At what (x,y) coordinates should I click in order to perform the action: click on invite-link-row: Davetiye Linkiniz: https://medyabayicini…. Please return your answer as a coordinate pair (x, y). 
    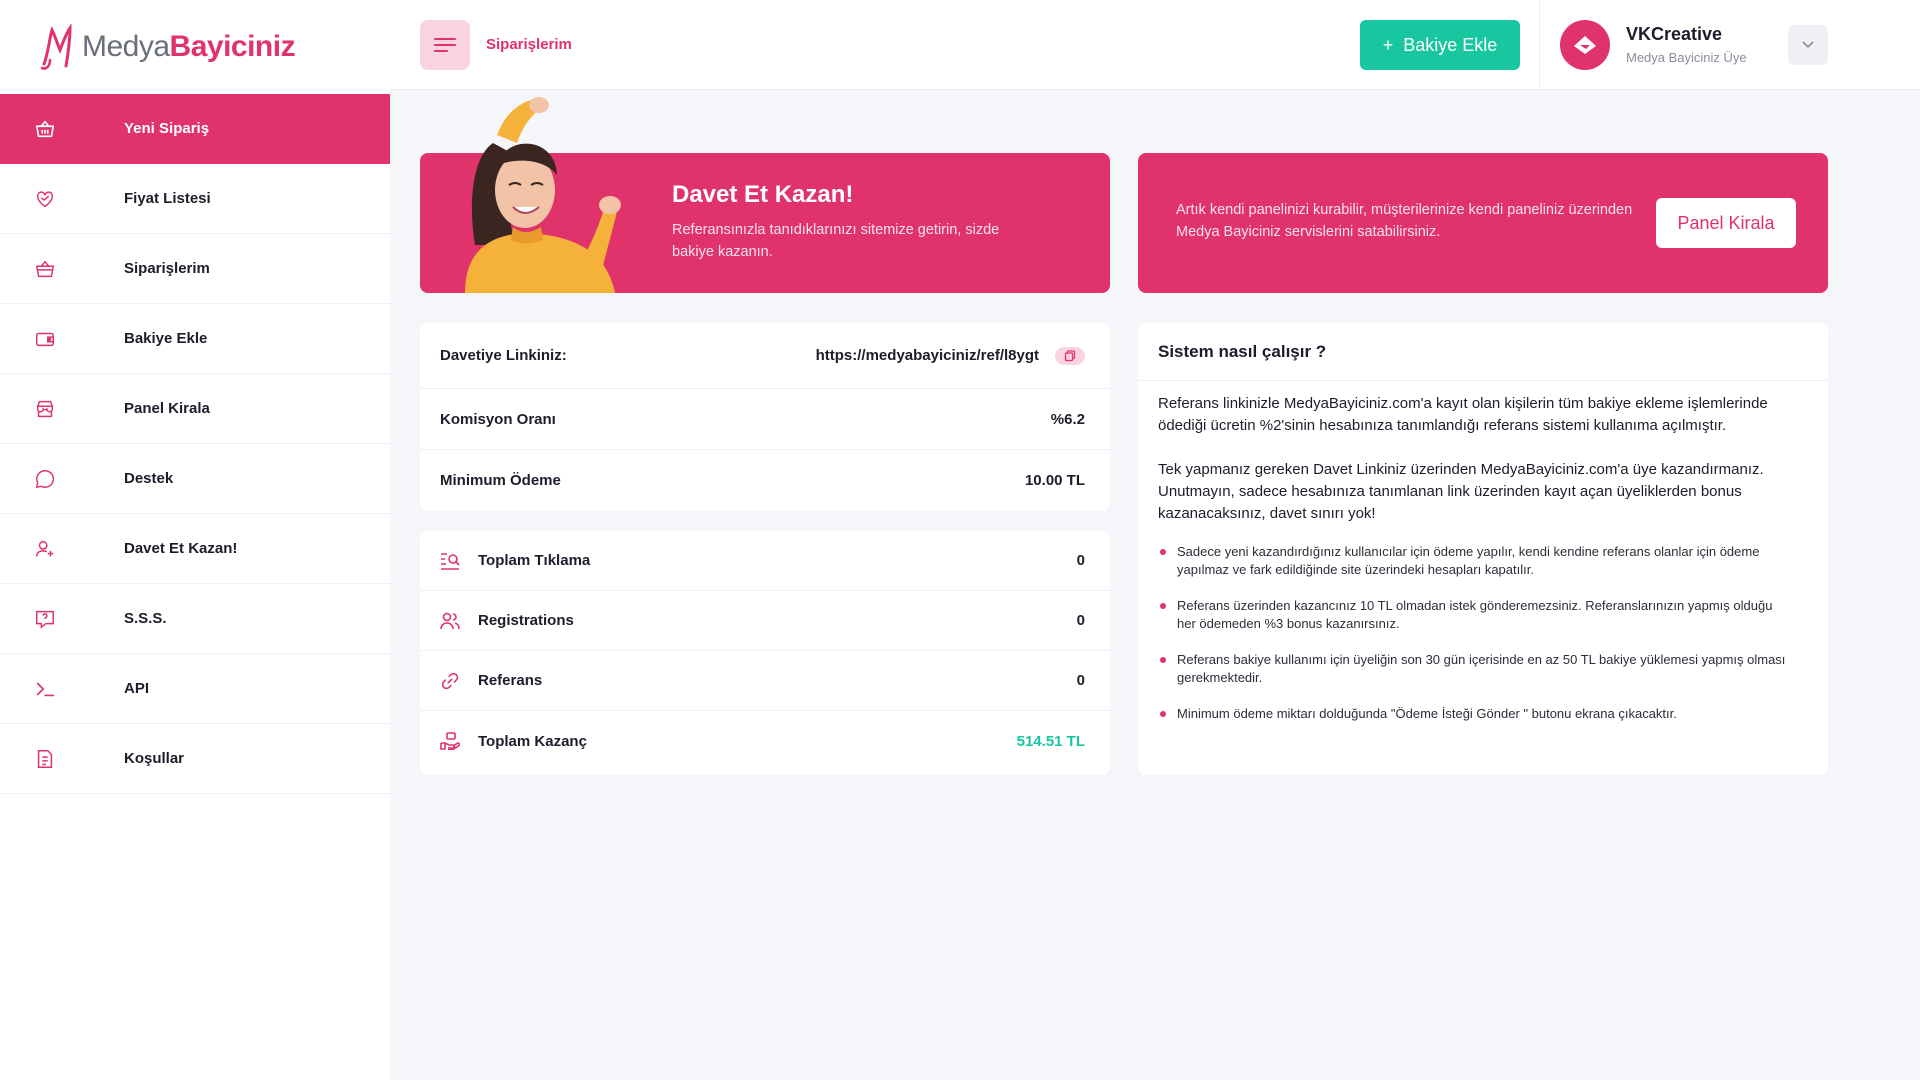
    Looking at the image, I should click on (765, 356).